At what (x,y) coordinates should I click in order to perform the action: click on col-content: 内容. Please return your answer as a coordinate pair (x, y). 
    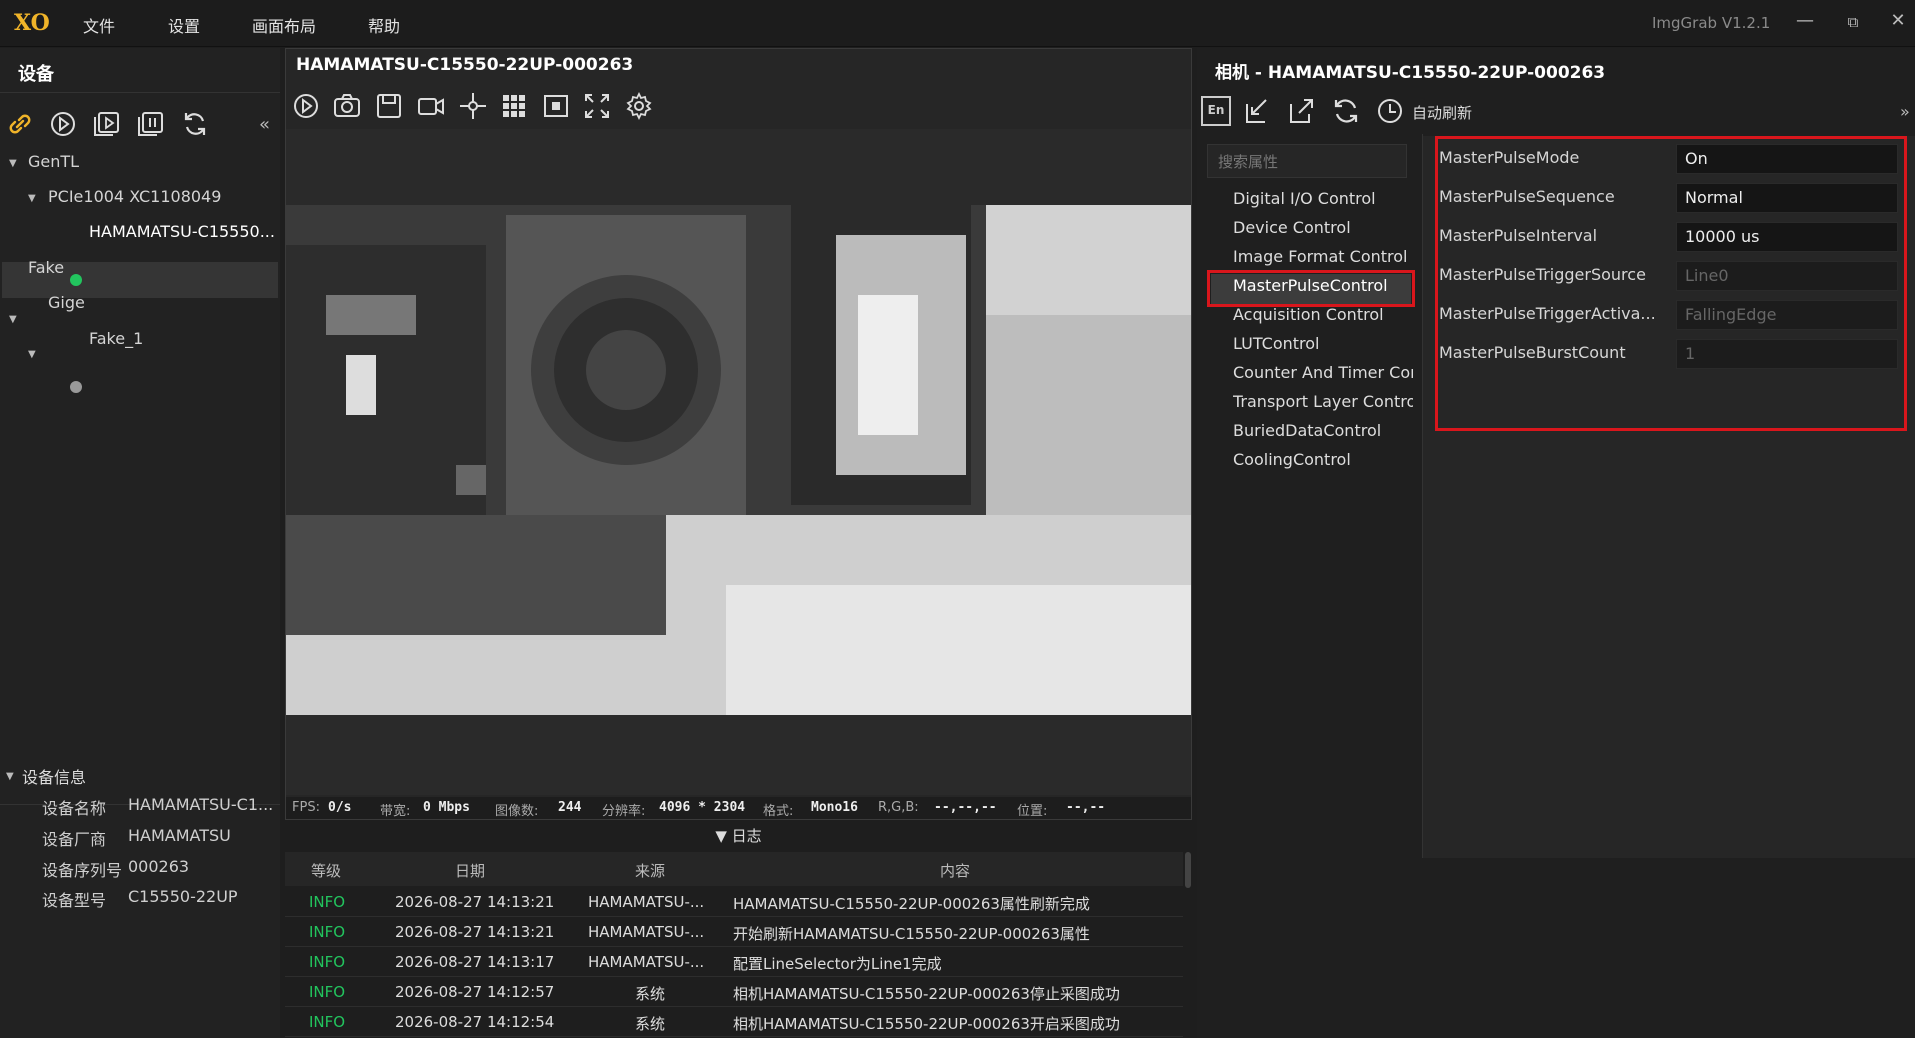
    Looking at the image, I should click on (955, 870).